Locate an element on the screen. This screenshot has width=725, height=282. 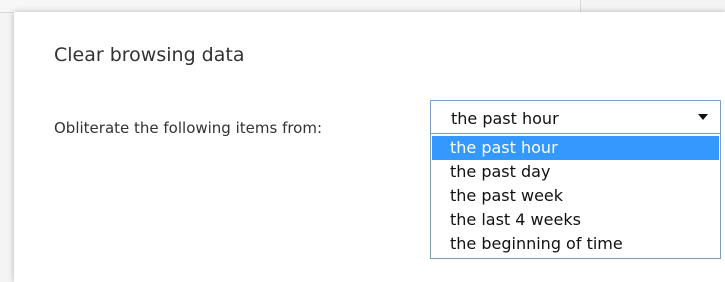
time-range-label: Obliterate the following items from: is located at coordinates (188, 128).